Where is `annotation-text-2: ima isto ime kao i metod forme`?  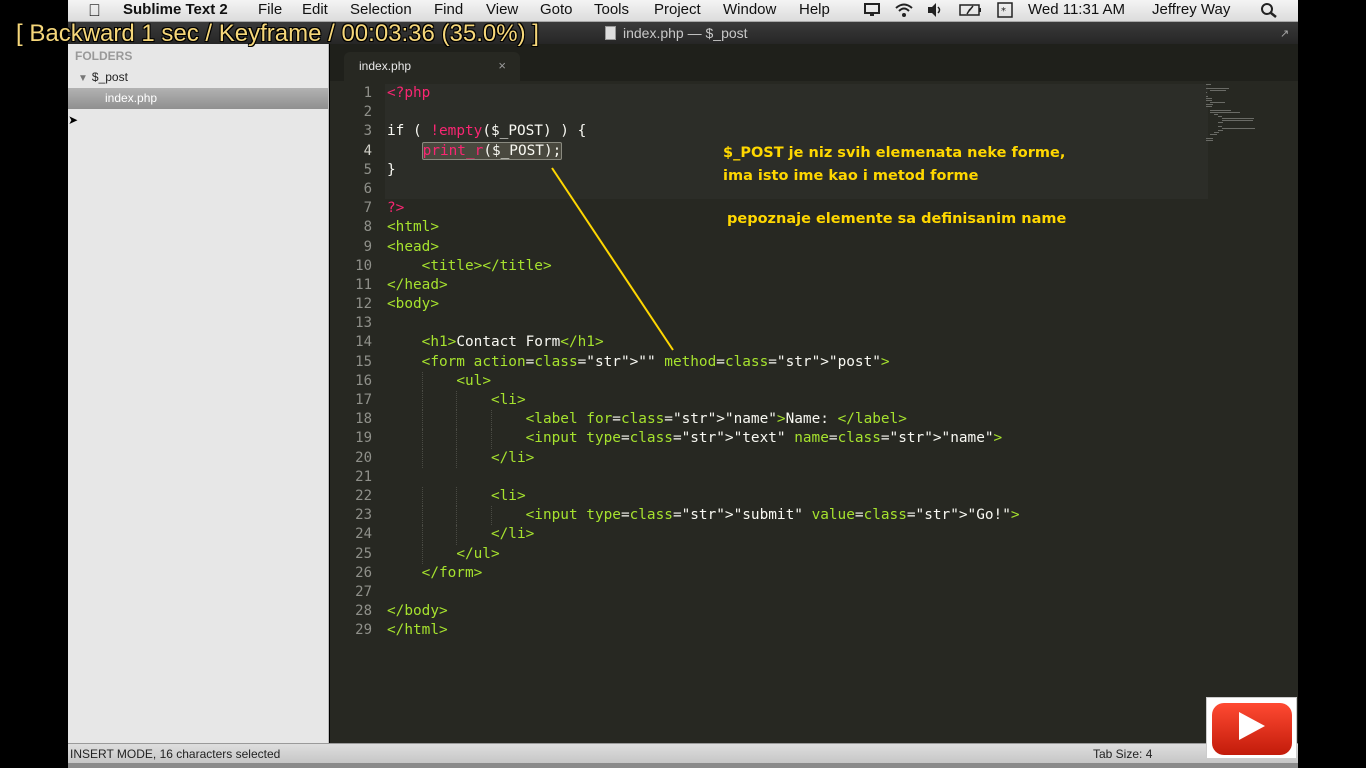 annotation-text-2: ima isto ime kao i metod forme is located at coordinates (851, 176).